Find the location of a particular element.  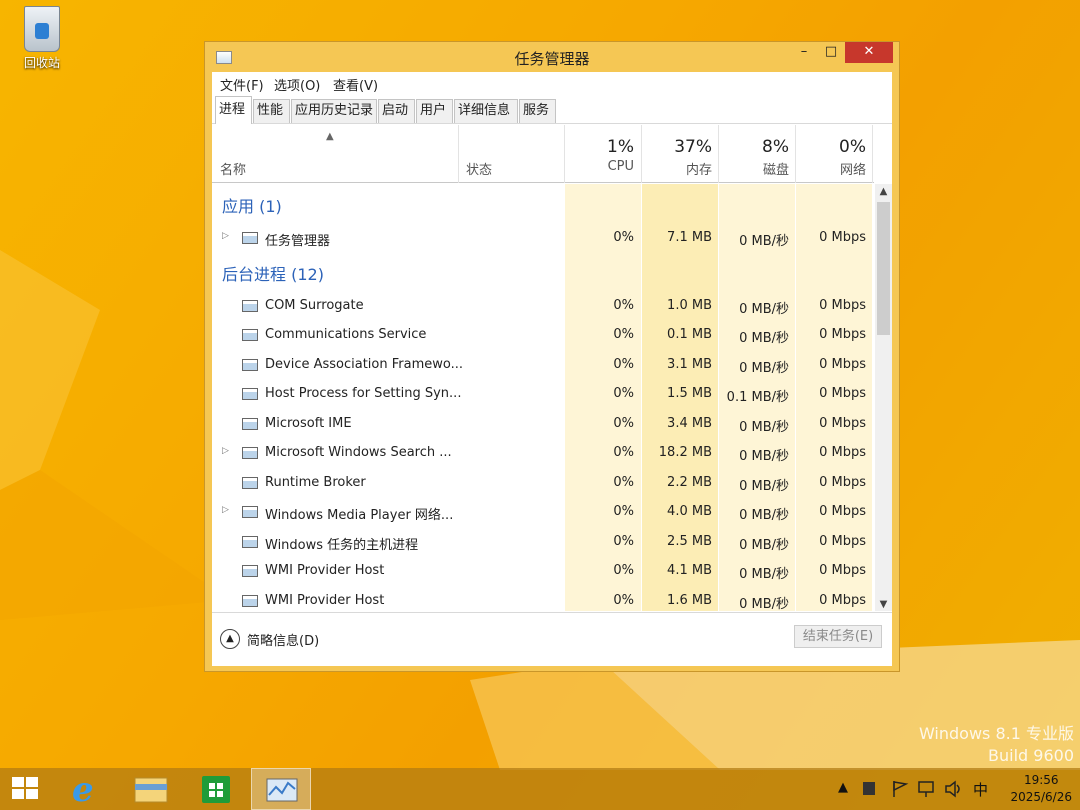

process-name: Microsoft IME is located at coordinates (308, 423).